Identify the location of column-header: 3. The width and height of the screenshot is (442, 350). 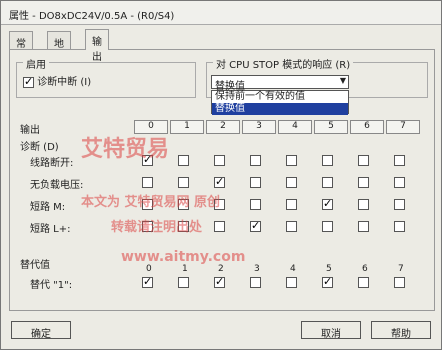
(259, 127).